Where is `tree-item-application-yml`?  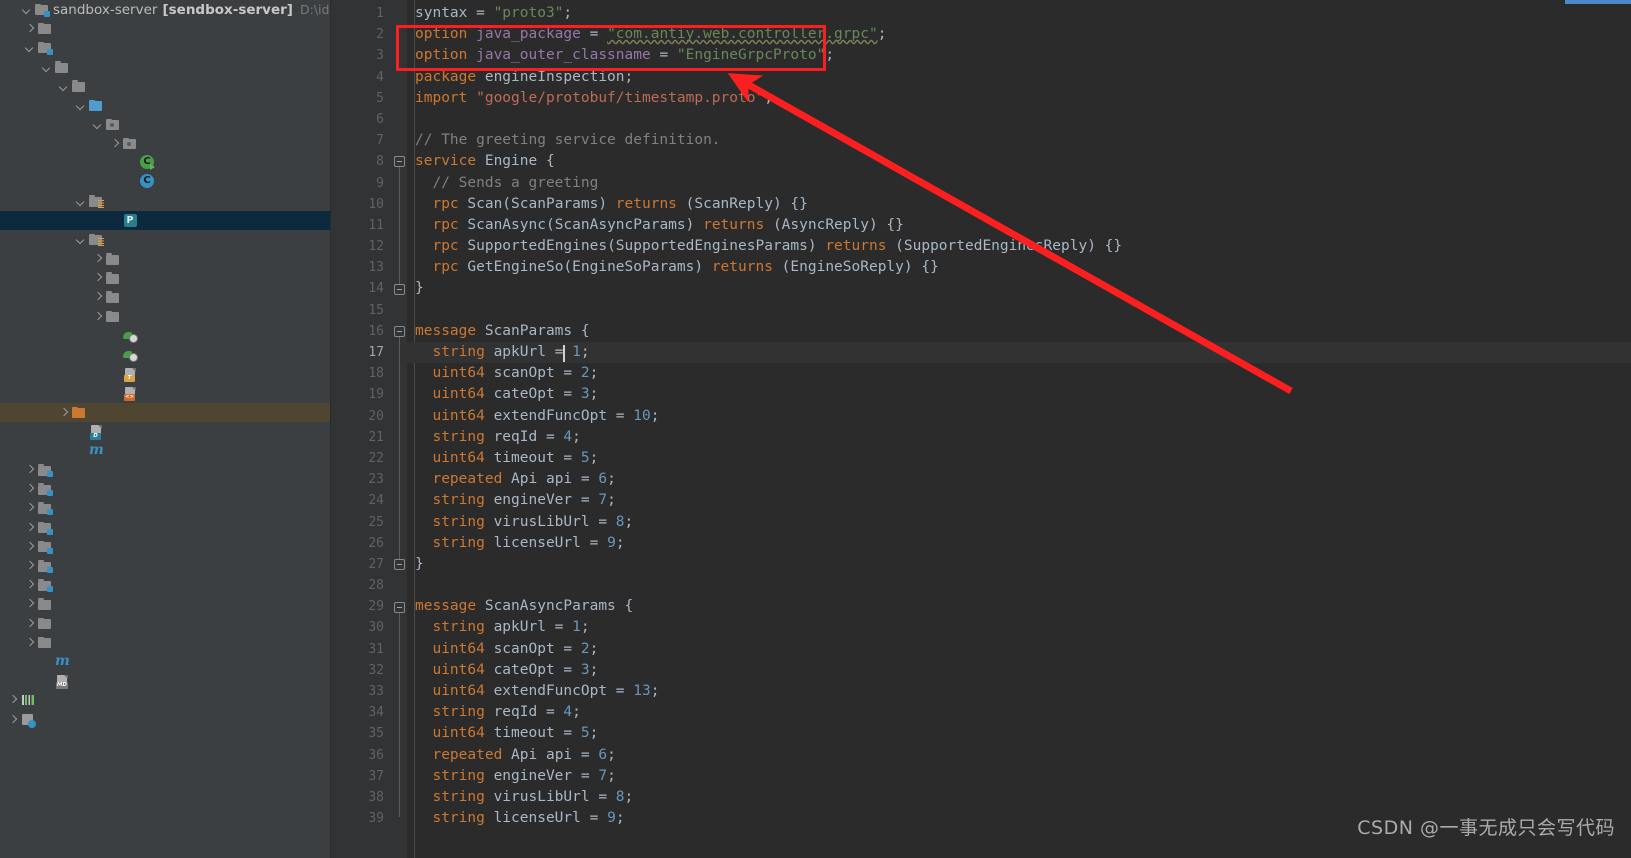
tree-item-application-yml is located at coordinates (165, 335).